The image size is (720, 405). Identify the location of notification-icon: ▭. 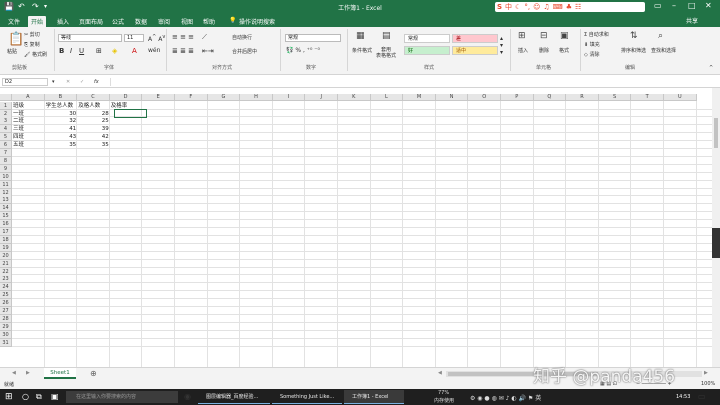
(702, 396).